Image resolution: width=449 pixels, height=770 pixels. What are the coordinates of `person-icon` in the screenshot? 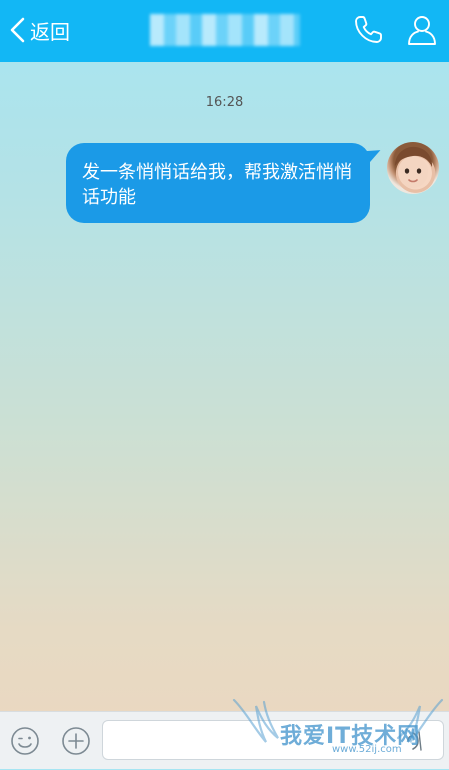 It's located at (422, 30).